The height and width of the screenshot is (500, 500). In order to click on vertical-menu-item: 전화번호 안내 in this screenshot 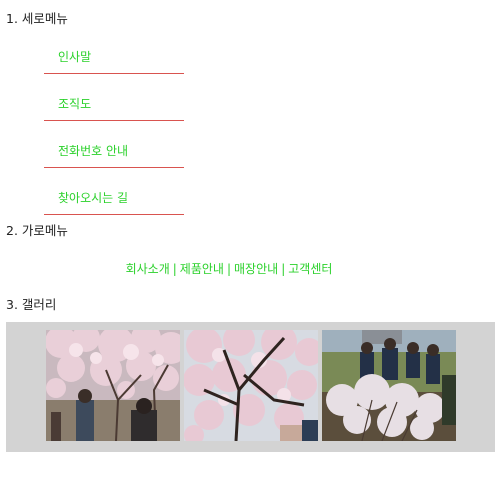, I will do `click(114, 150)`.